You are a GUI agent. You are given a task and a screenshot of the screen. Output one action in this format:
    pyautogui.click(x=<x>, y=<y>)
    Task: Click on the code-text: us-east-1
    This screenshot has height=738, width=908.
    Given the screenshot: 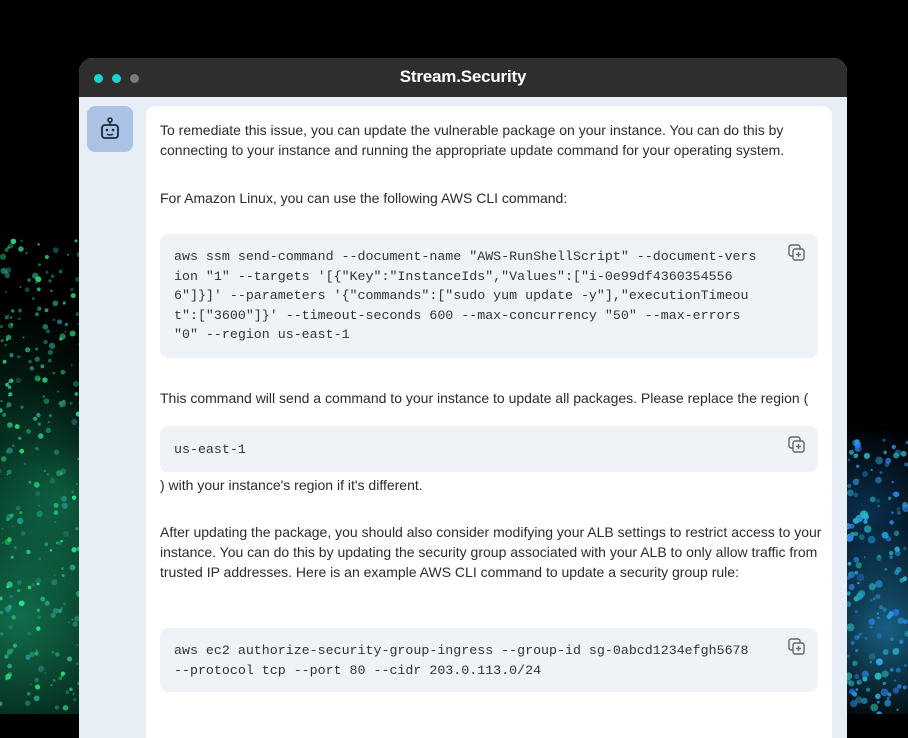 What is the action you would take?
    pyautogui.click(x=489, y=443)
    